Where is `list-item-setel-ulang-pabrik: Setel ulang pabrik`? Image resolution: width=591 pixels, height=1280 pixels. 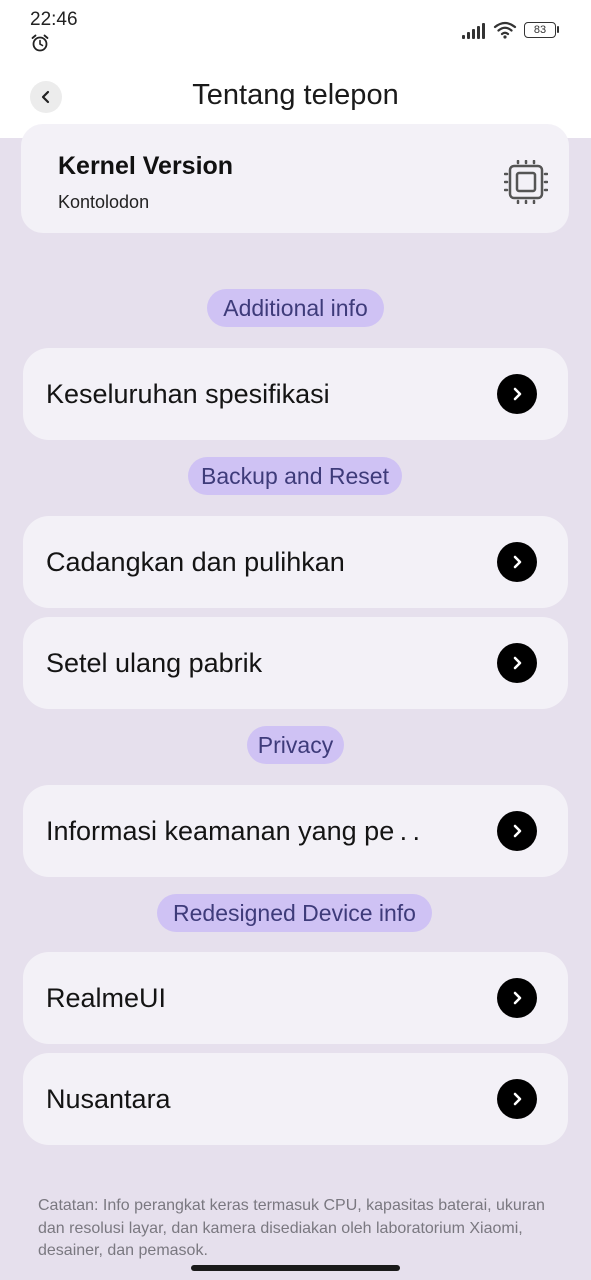
list-item-setel-ulang-pabrik: Setel ulang pabrik is located at coordinates (295, 663).